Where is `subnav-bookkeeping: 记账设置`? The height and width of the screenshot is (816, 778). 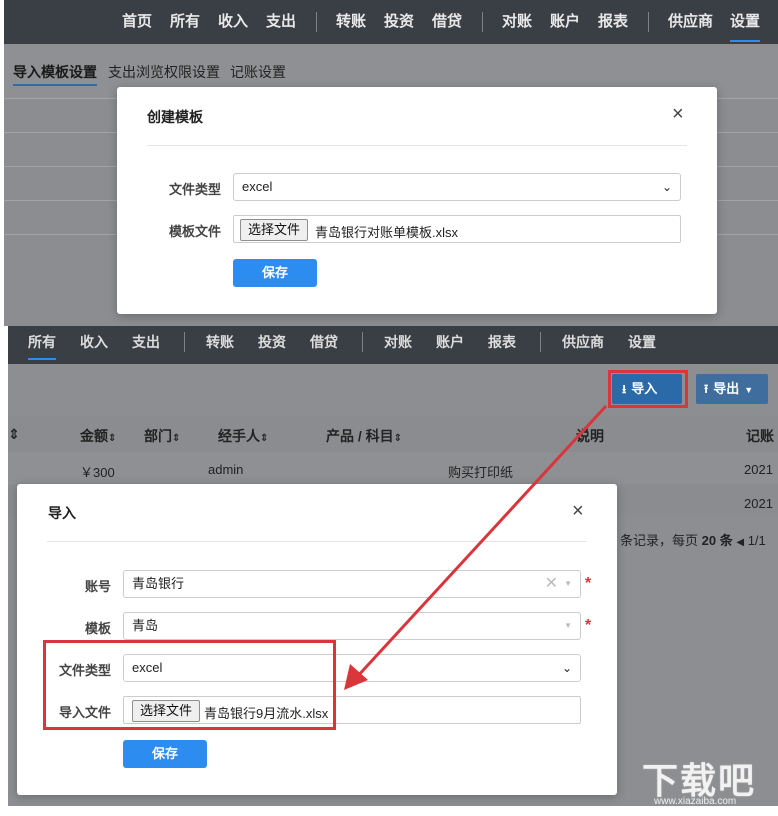
subnav-bookkeeping: 记账设置 is located at coordinates (258, 72).